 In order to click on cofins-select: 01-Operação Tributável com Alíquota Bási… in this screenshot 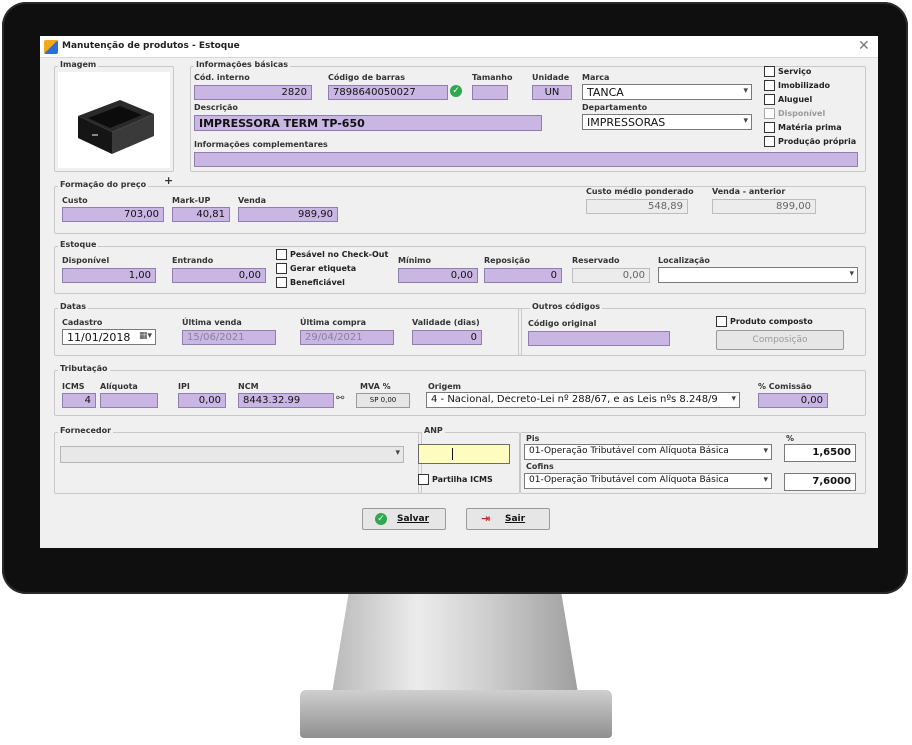, I will do `click(648, 481)`.